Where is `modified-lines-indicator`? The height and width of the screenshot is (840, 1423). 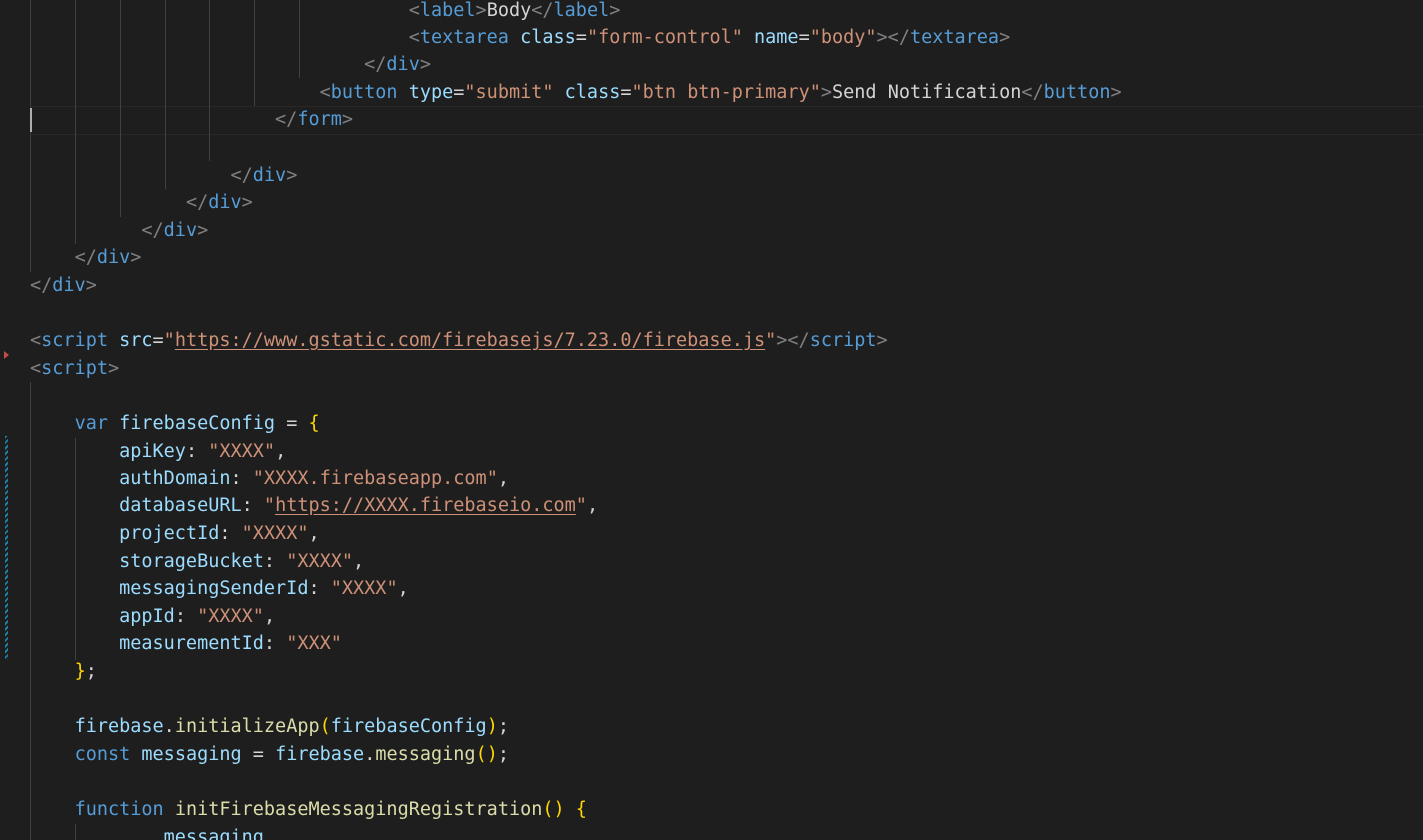
modified-lines-indicator is located at coordinates (6, 548).